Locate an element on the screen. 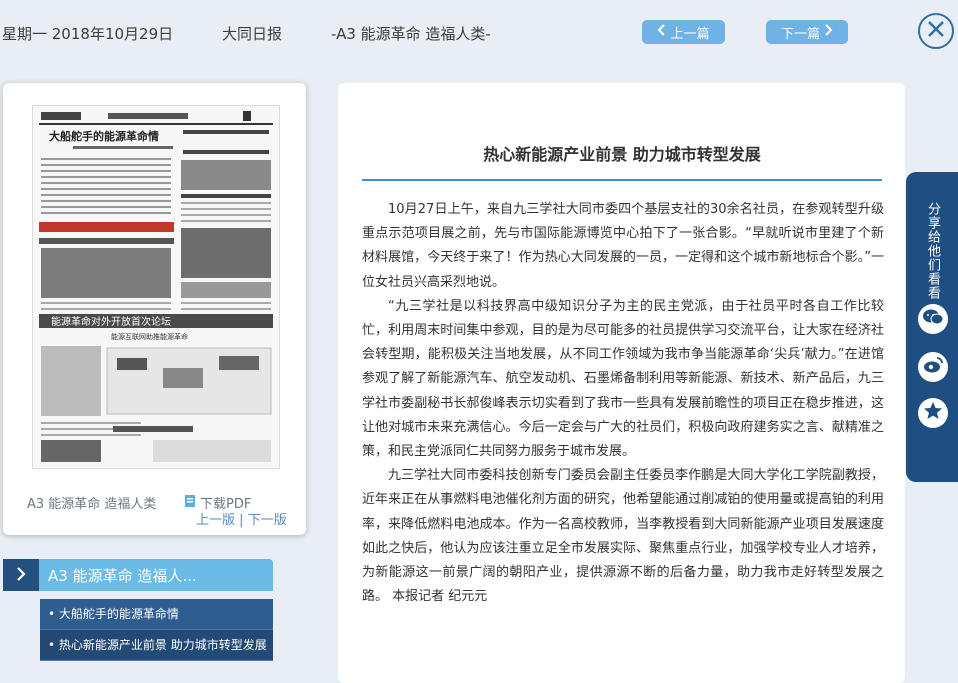 The width and height of the screenshot is (958, 683). article-title: 热心新能源产业前景 助力城市转型发展 is located at coordinates (622, 154).